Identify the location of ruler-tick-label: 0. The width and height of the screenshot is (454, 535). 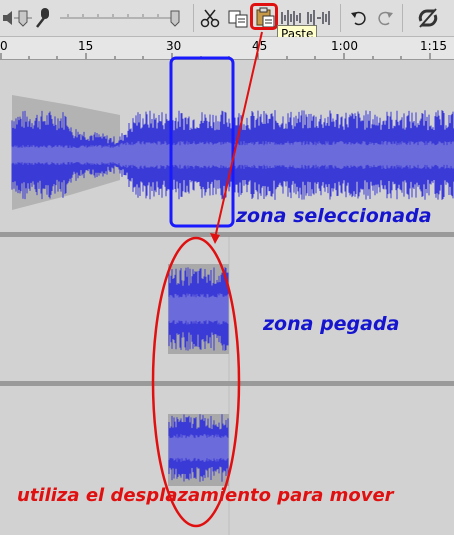
(4, 46).